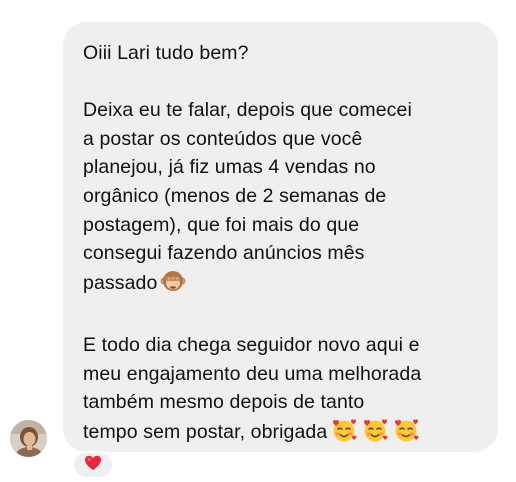  I want to click on message-line-text: tempo sem postar, obrigada, so click(205, 431).